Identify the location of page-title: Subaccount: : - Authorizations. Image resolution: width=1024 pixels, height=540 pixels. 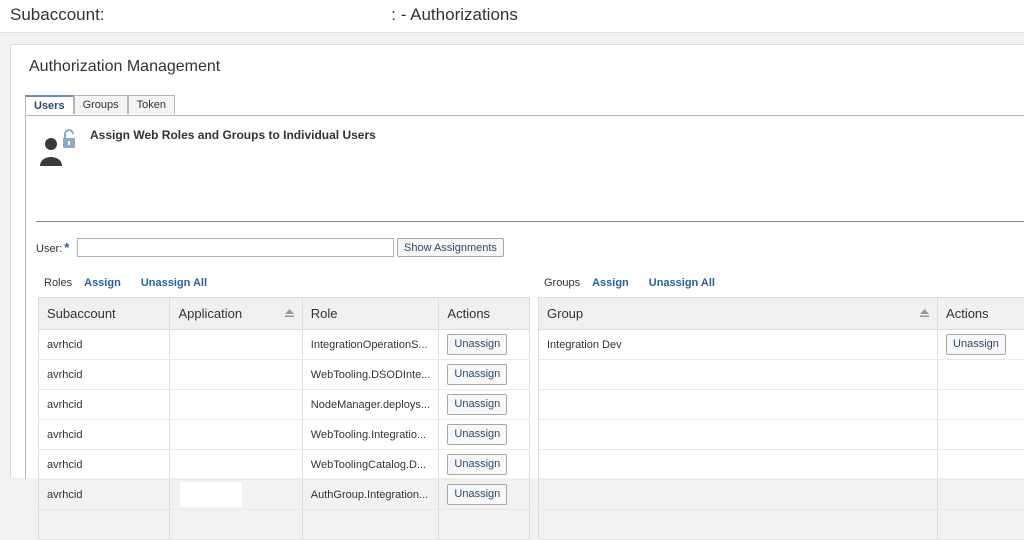
(264, 15).